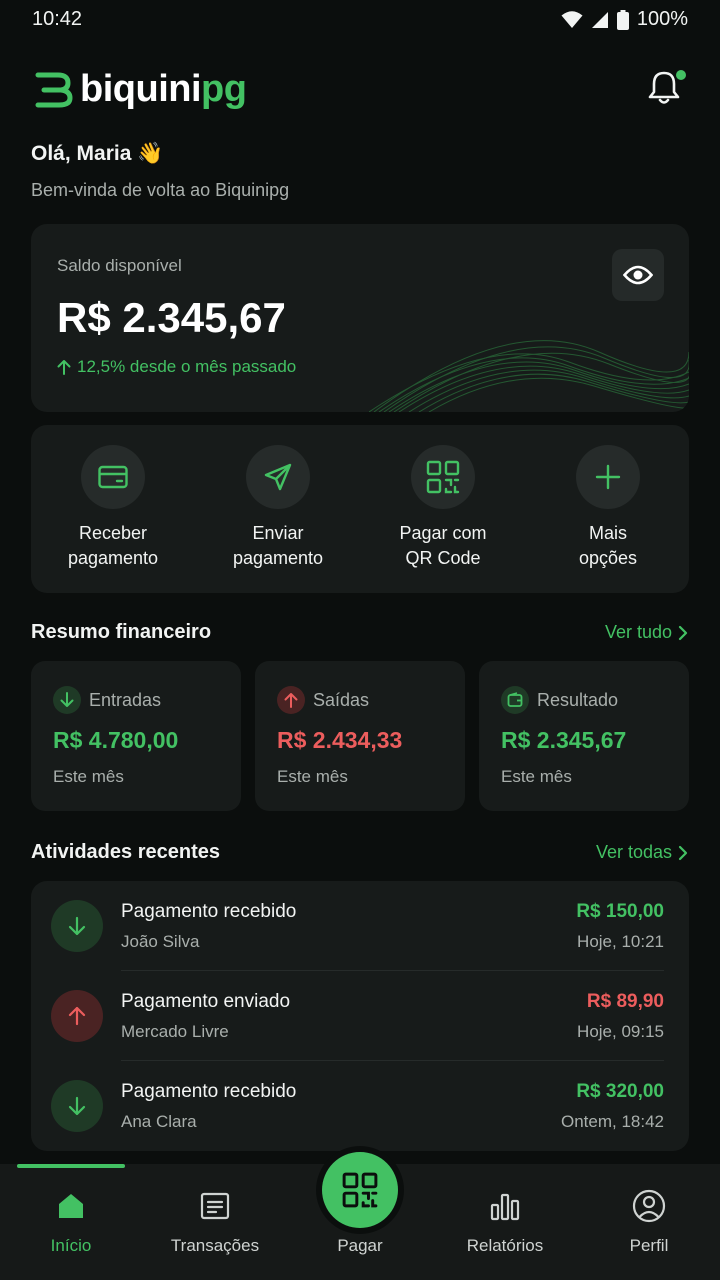 The image size is (720, 1280). What do you see at coordinates (159, 1121) in the screenshot?
I see `activity-party: Ana Clara` at bounding box center [159, 1121].